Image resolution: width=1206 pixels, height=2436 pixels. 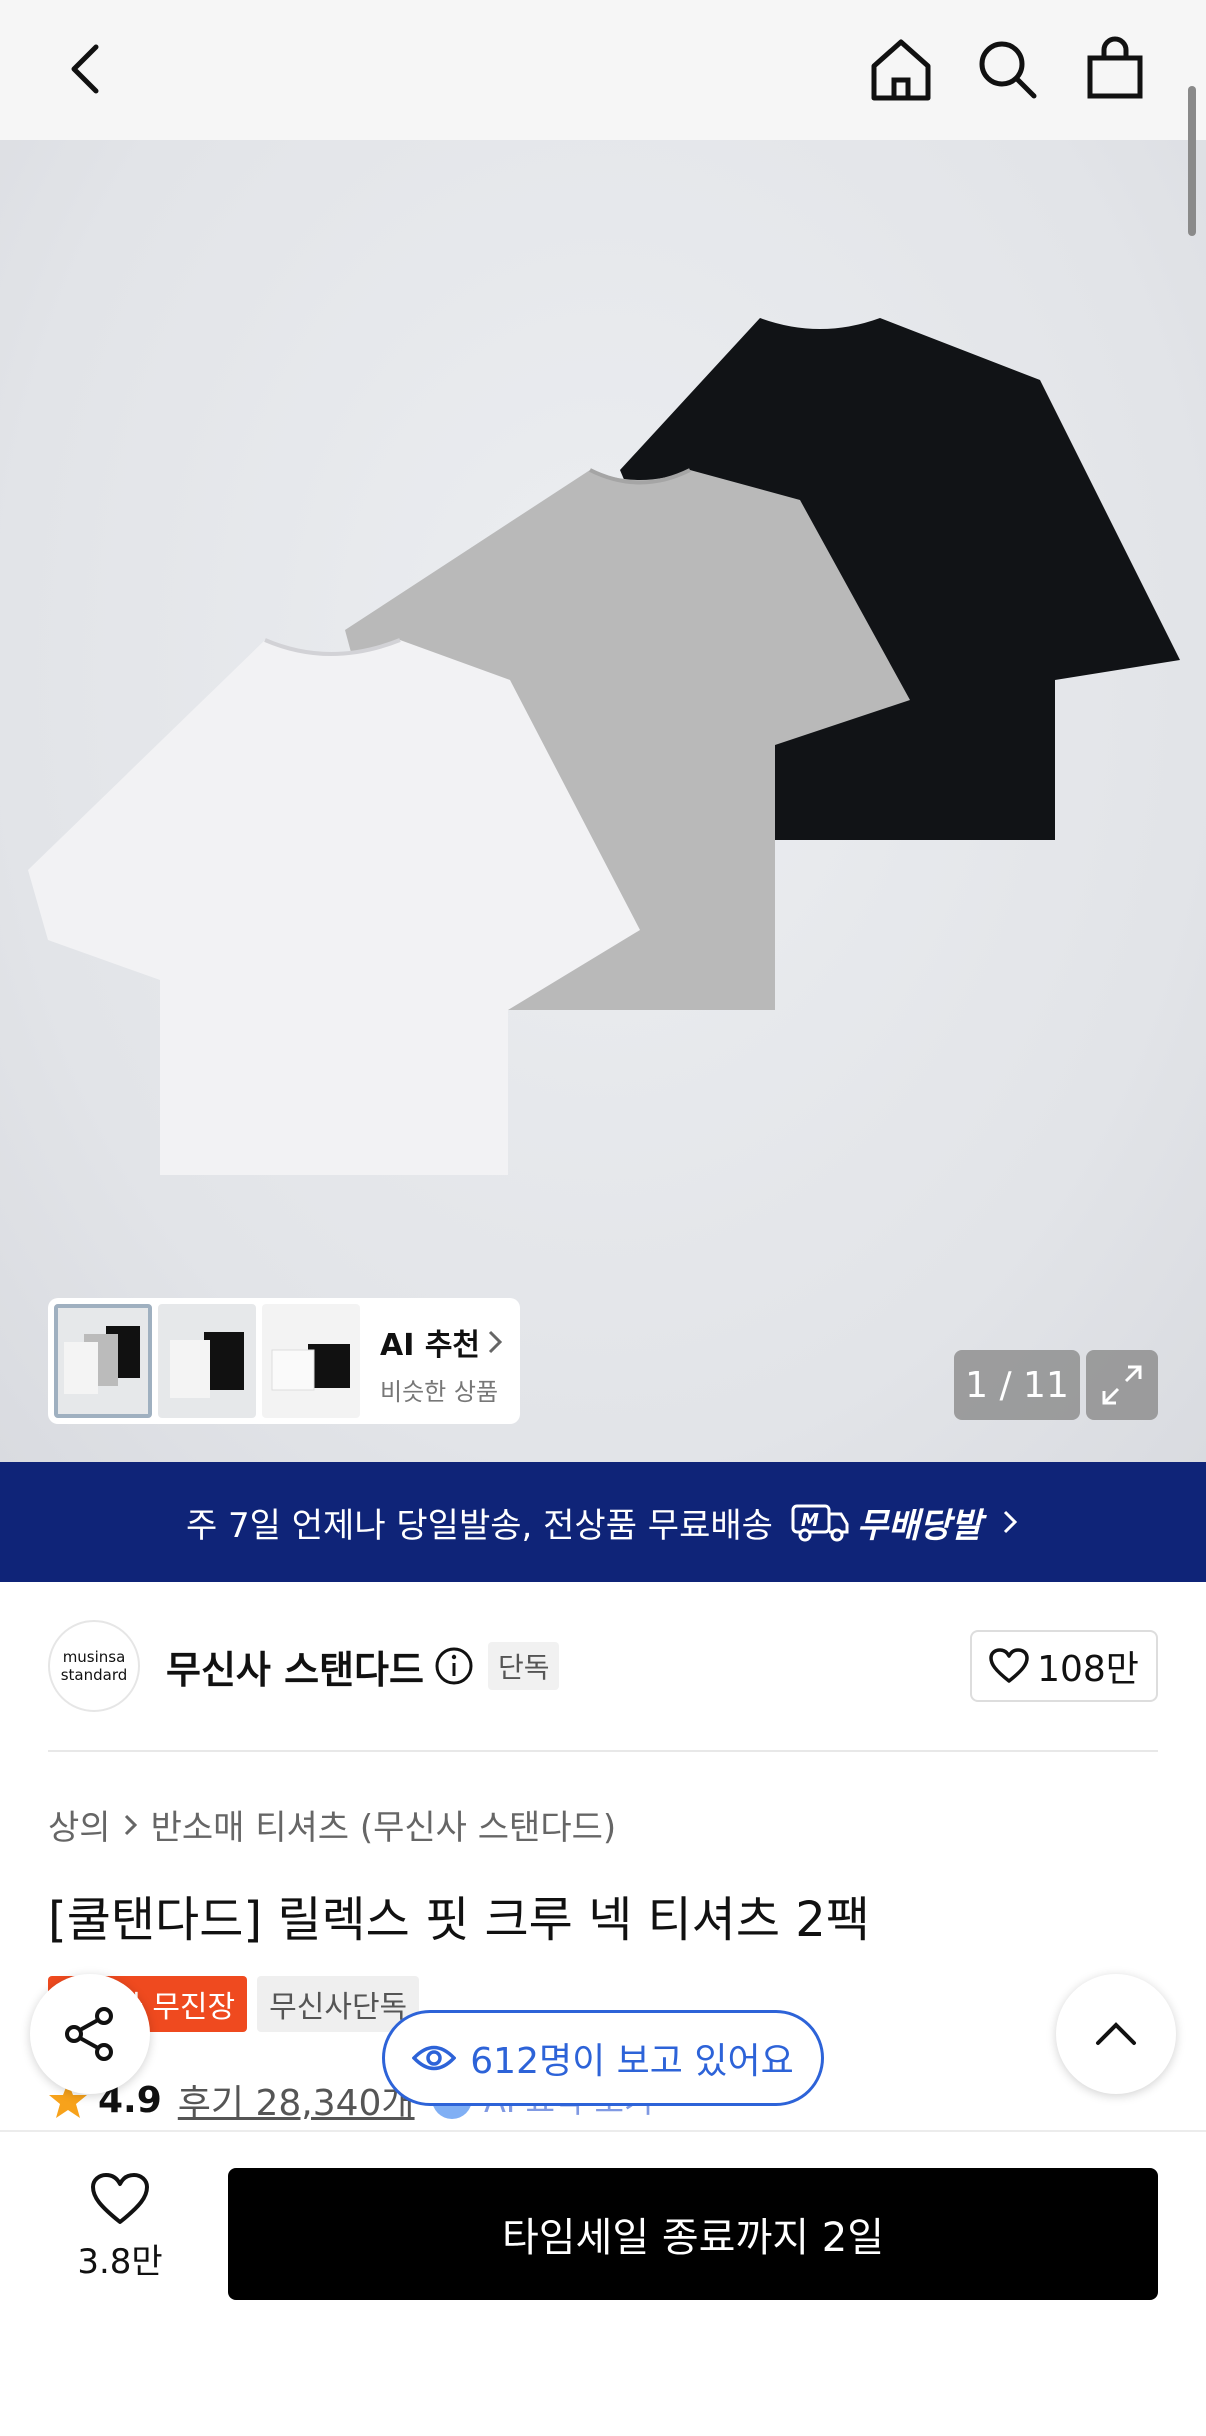 What do you see at coordinates (79, 1824) in the screenshot?
I see `breadcrumb-category: 상의` at bounding box center [79, 1824].